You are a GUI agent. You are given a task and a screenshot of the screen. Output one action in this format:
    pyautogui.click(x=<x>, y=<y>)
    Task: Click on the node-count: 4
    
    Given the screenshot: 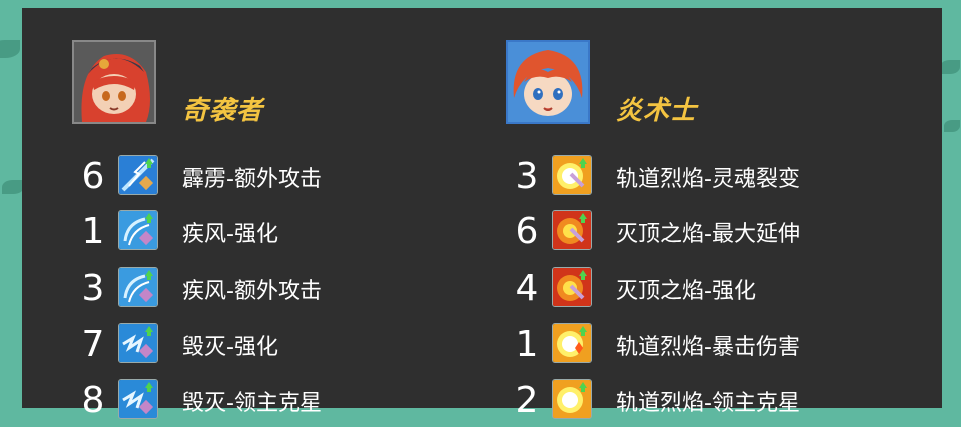 What is the action you would take?
    pyautogui.click(x=527, y=288)
    